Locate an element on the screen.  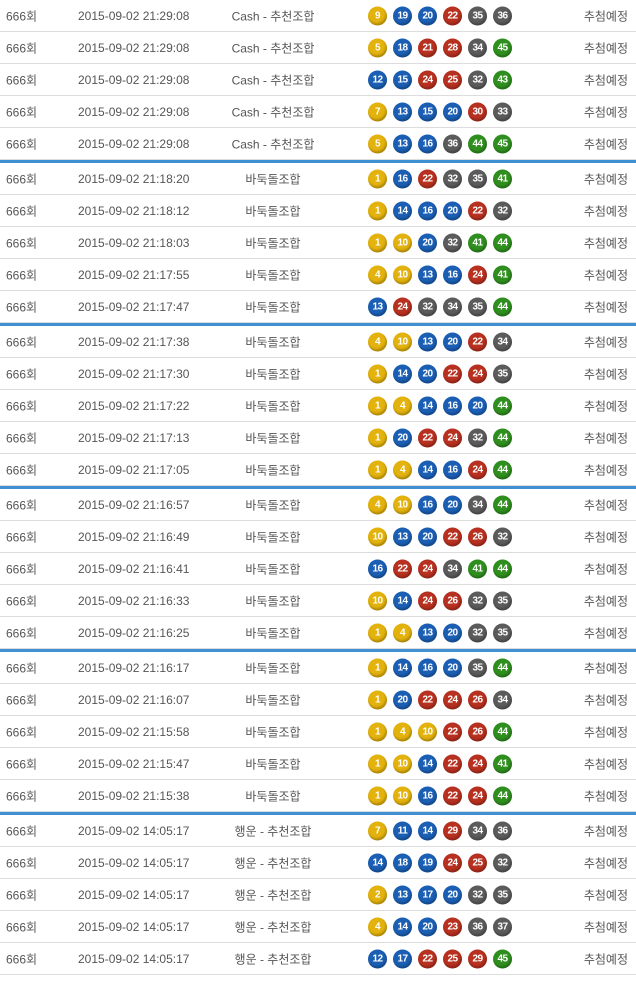
timestamp-cell: 2015-09-02 21:18:20 is located at coordinates (134, 178).